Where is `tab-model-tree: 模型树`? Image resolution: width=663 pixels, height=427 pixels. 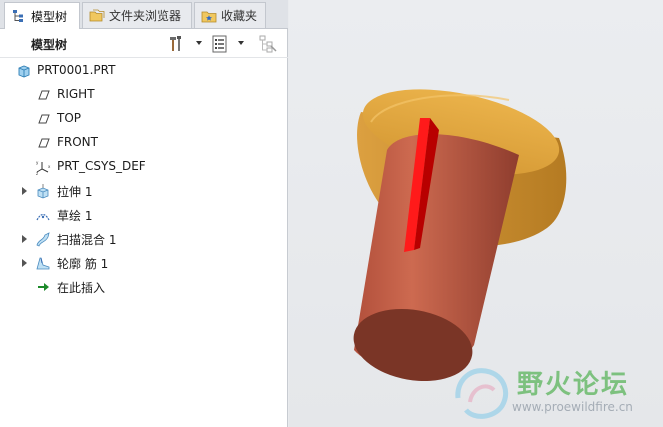
tab-model-tree: 模型树 is located at coordinates (42, 15).